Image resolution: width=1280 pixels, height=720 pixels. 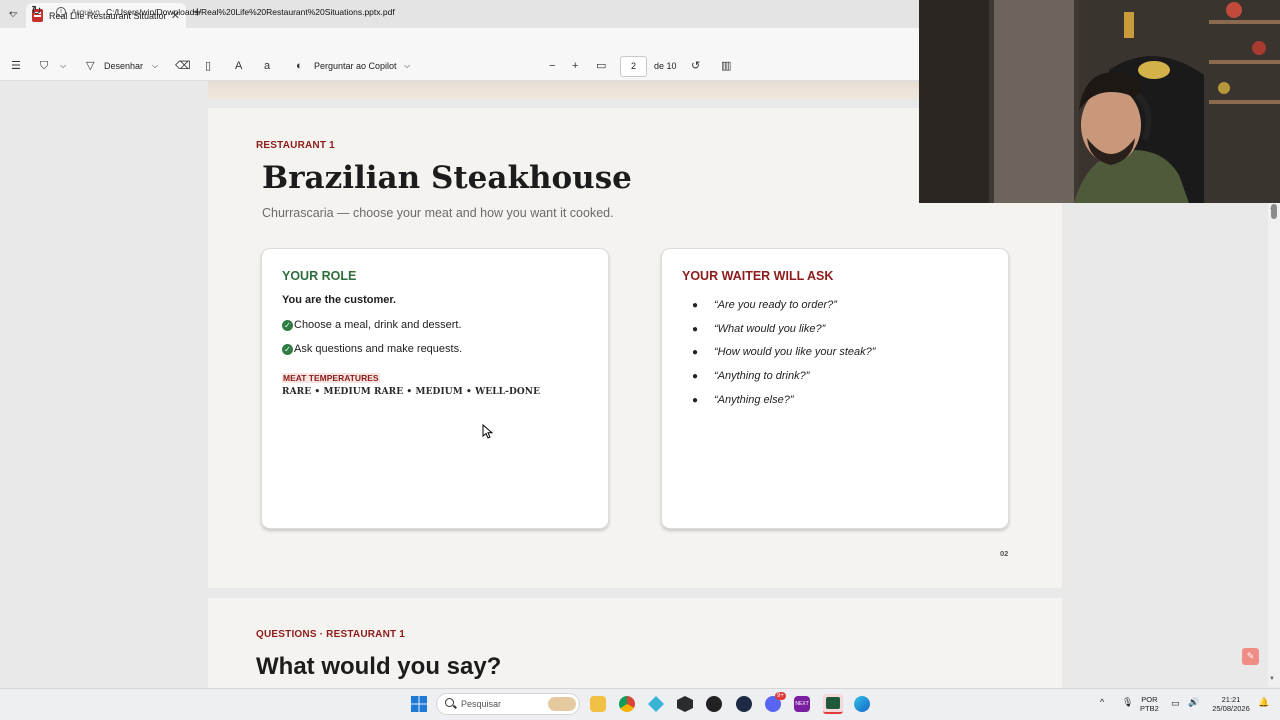 I want to click on edge-icon, so click(x=862, y=704).